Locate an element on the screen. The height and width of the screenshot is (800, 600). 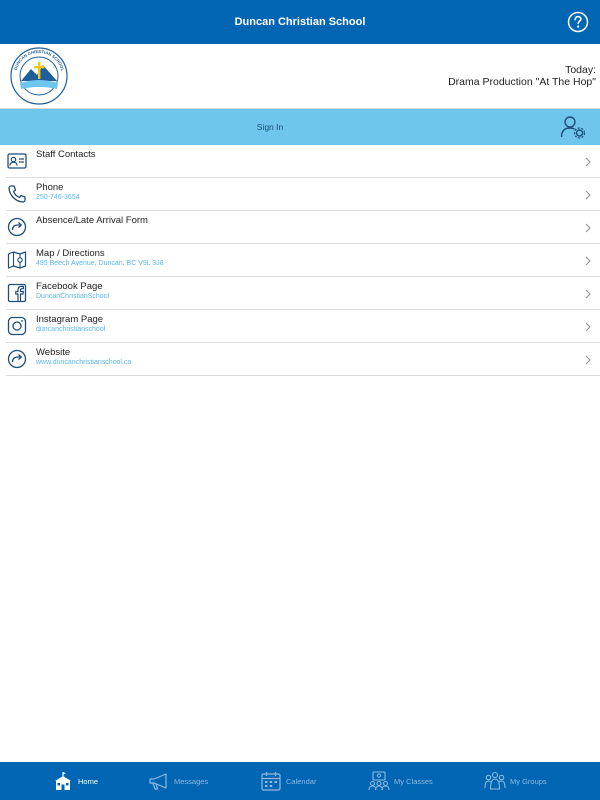
tab-my-groups: My Groups is located at coordinates (515, 781).